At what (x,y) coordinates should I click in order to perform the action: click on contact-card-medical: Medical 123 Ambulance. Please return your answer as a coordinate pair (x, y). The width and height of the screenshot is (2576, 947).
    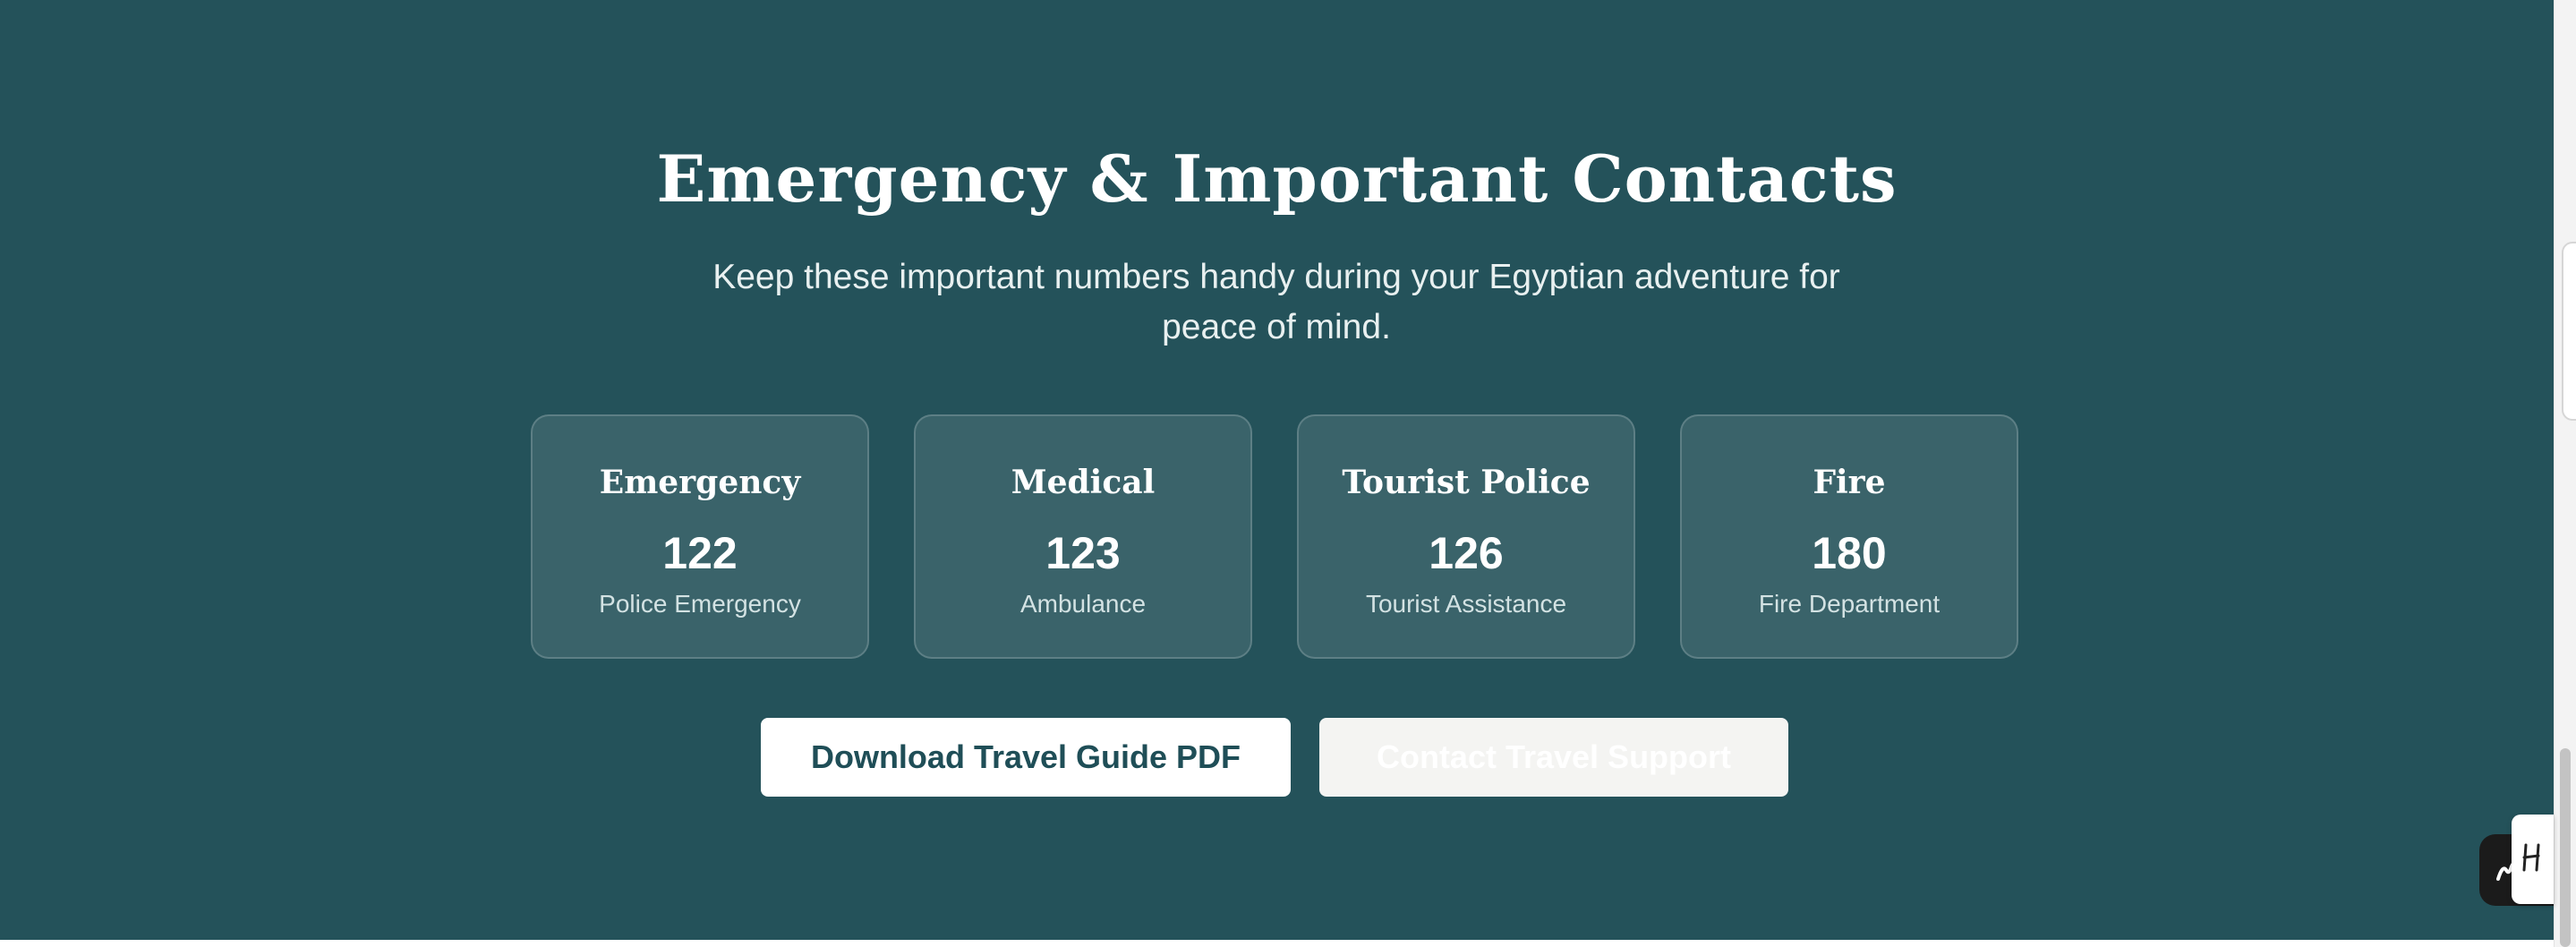
    Looking at the image, I should click on (1083, 536).